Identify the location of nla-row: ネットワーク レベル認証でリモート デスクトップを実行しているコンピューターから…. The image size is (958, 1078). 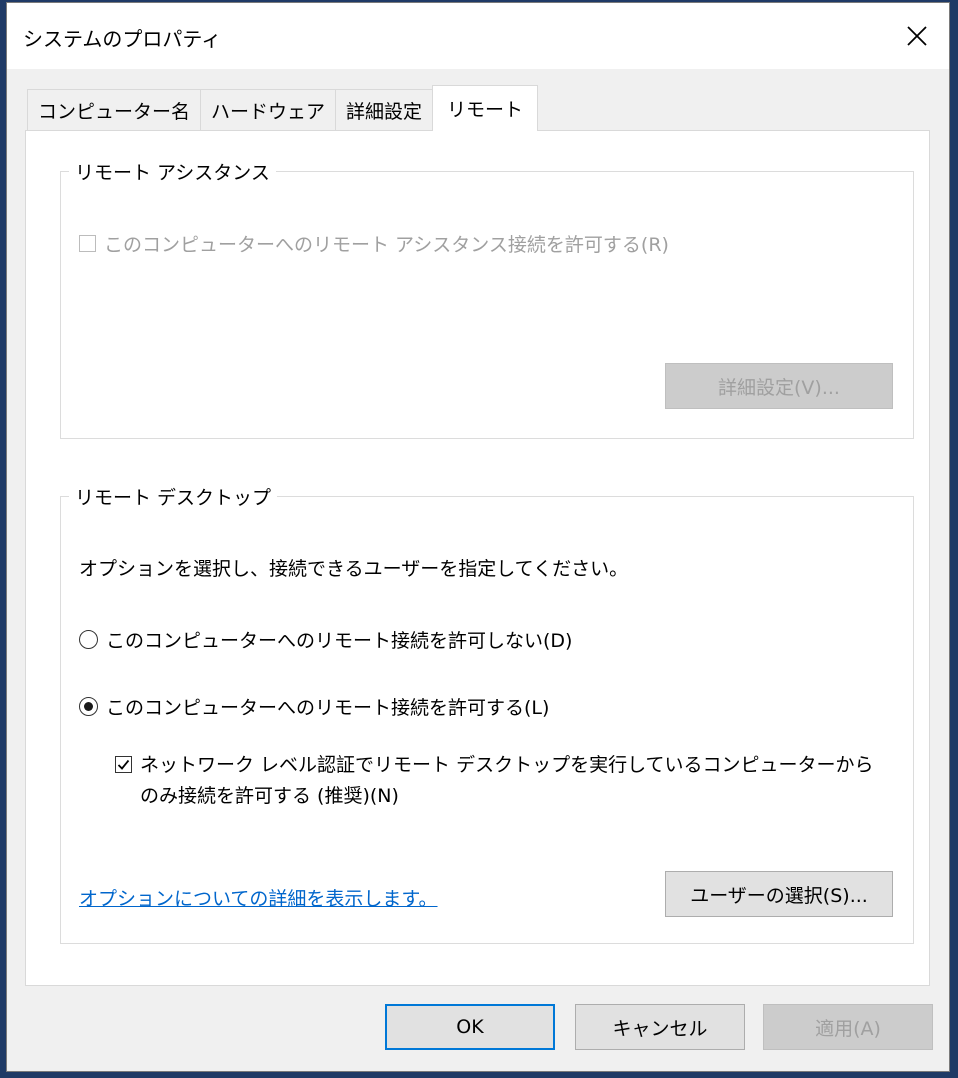
(494, 781).